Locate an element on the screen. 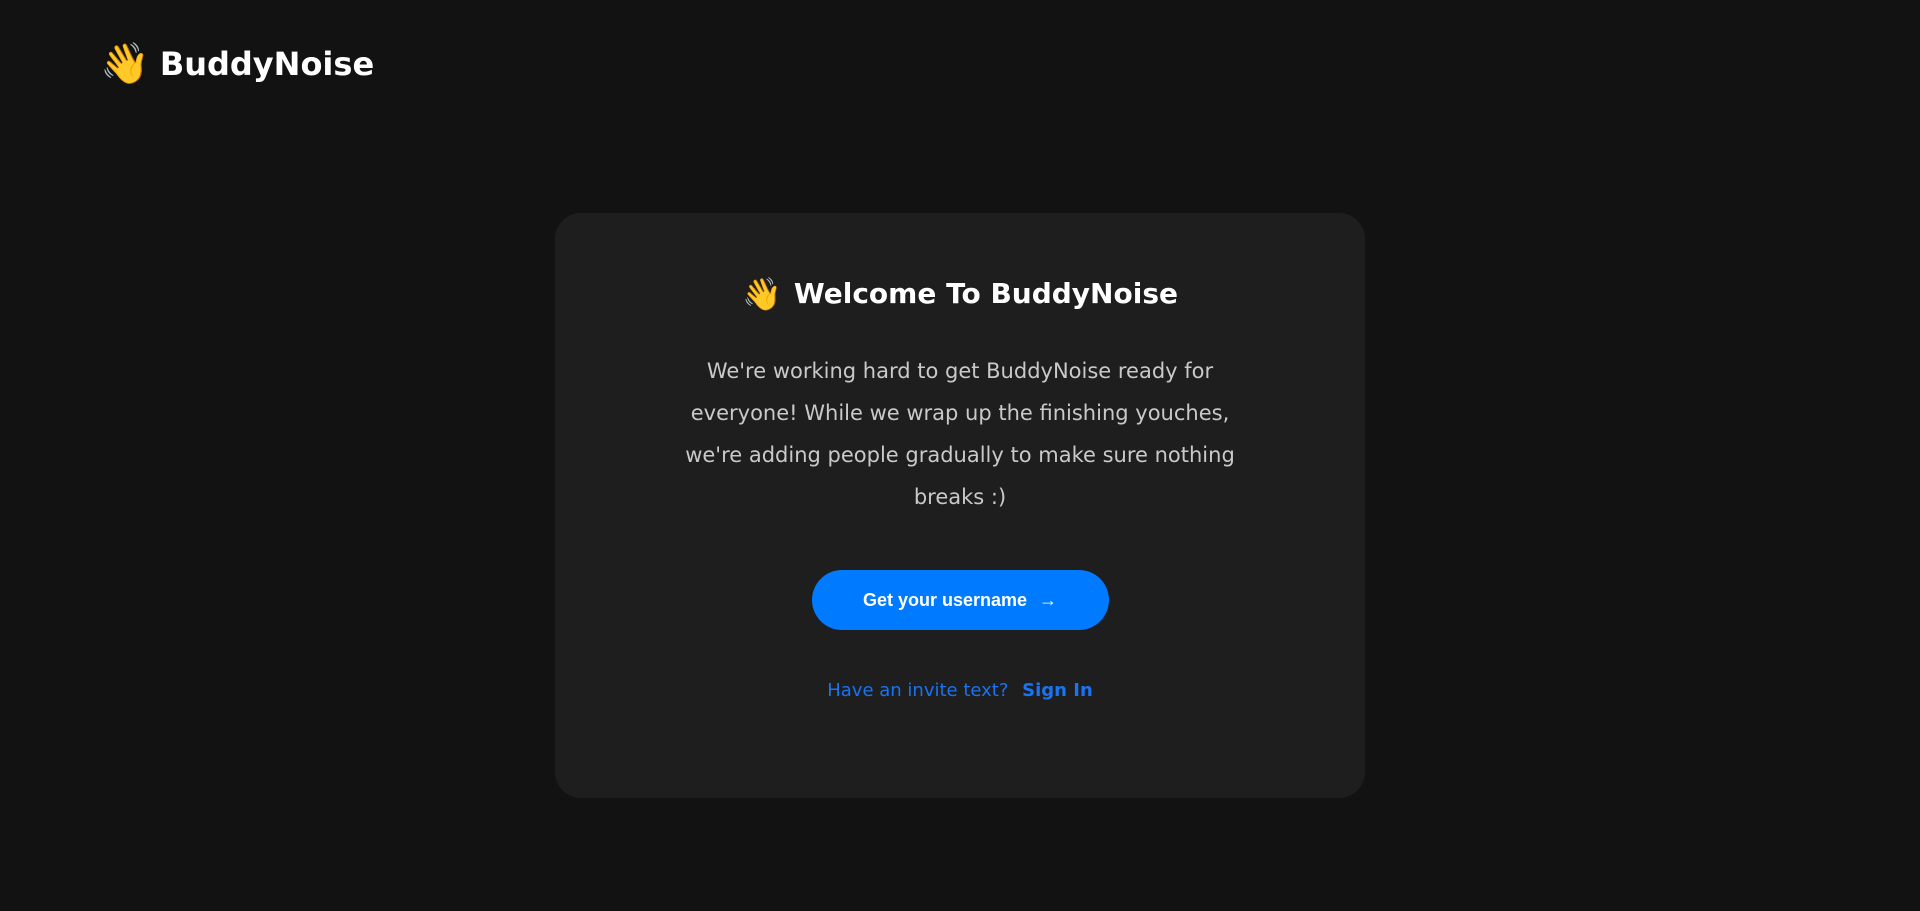 The width and height of the screenshot is (1920, 911). sign-in-prompt: Have an invite text? Sign In is located at coordinates (960, 690).